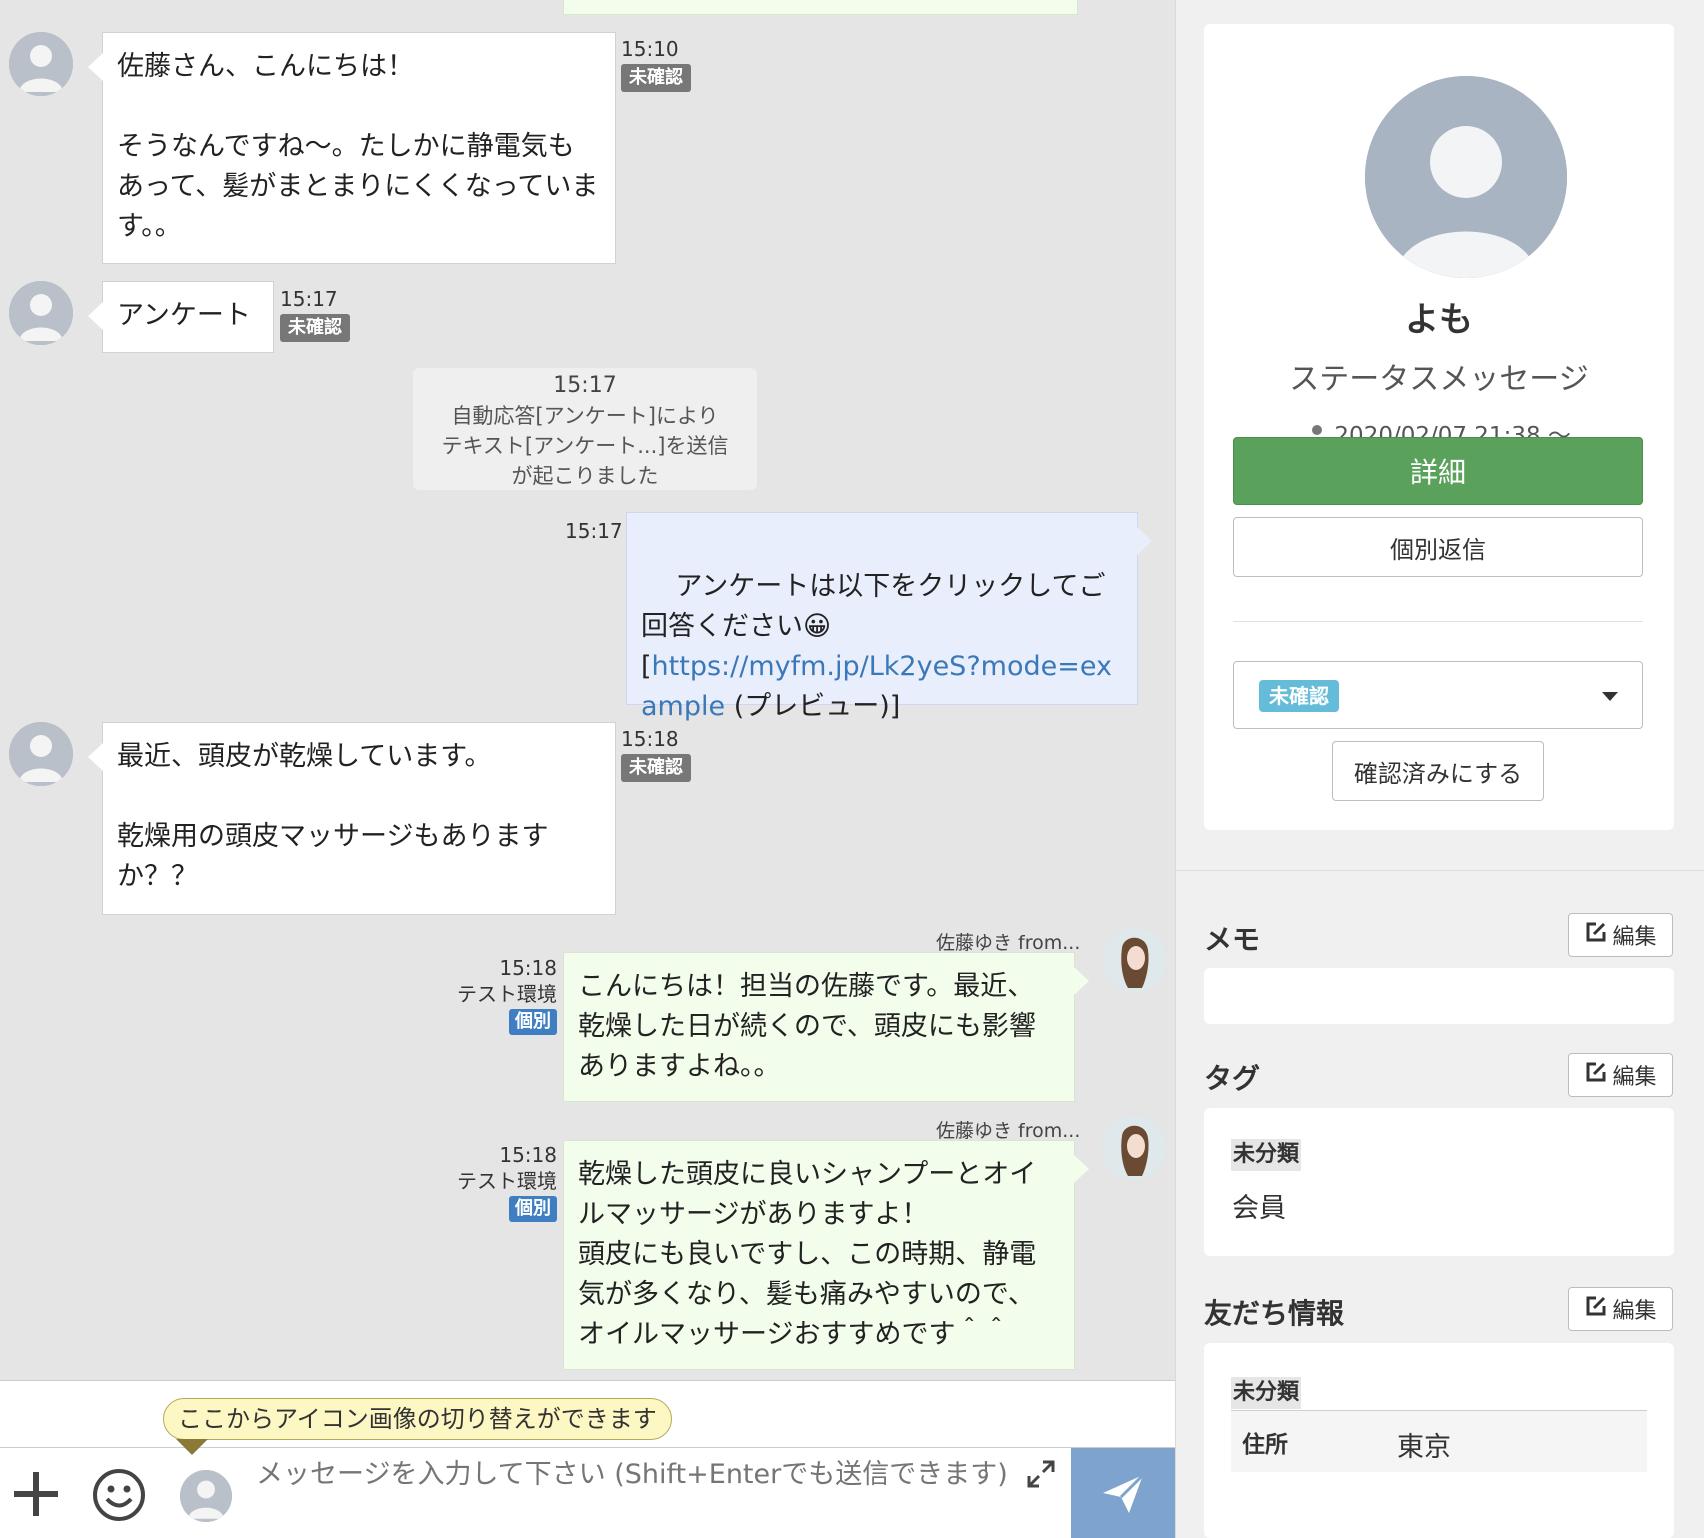 This screenshot has width=1704, height=1538. Describe the element at coordinates (820, 7) in the screenshot. I see `previous-message-bubble` at that location.